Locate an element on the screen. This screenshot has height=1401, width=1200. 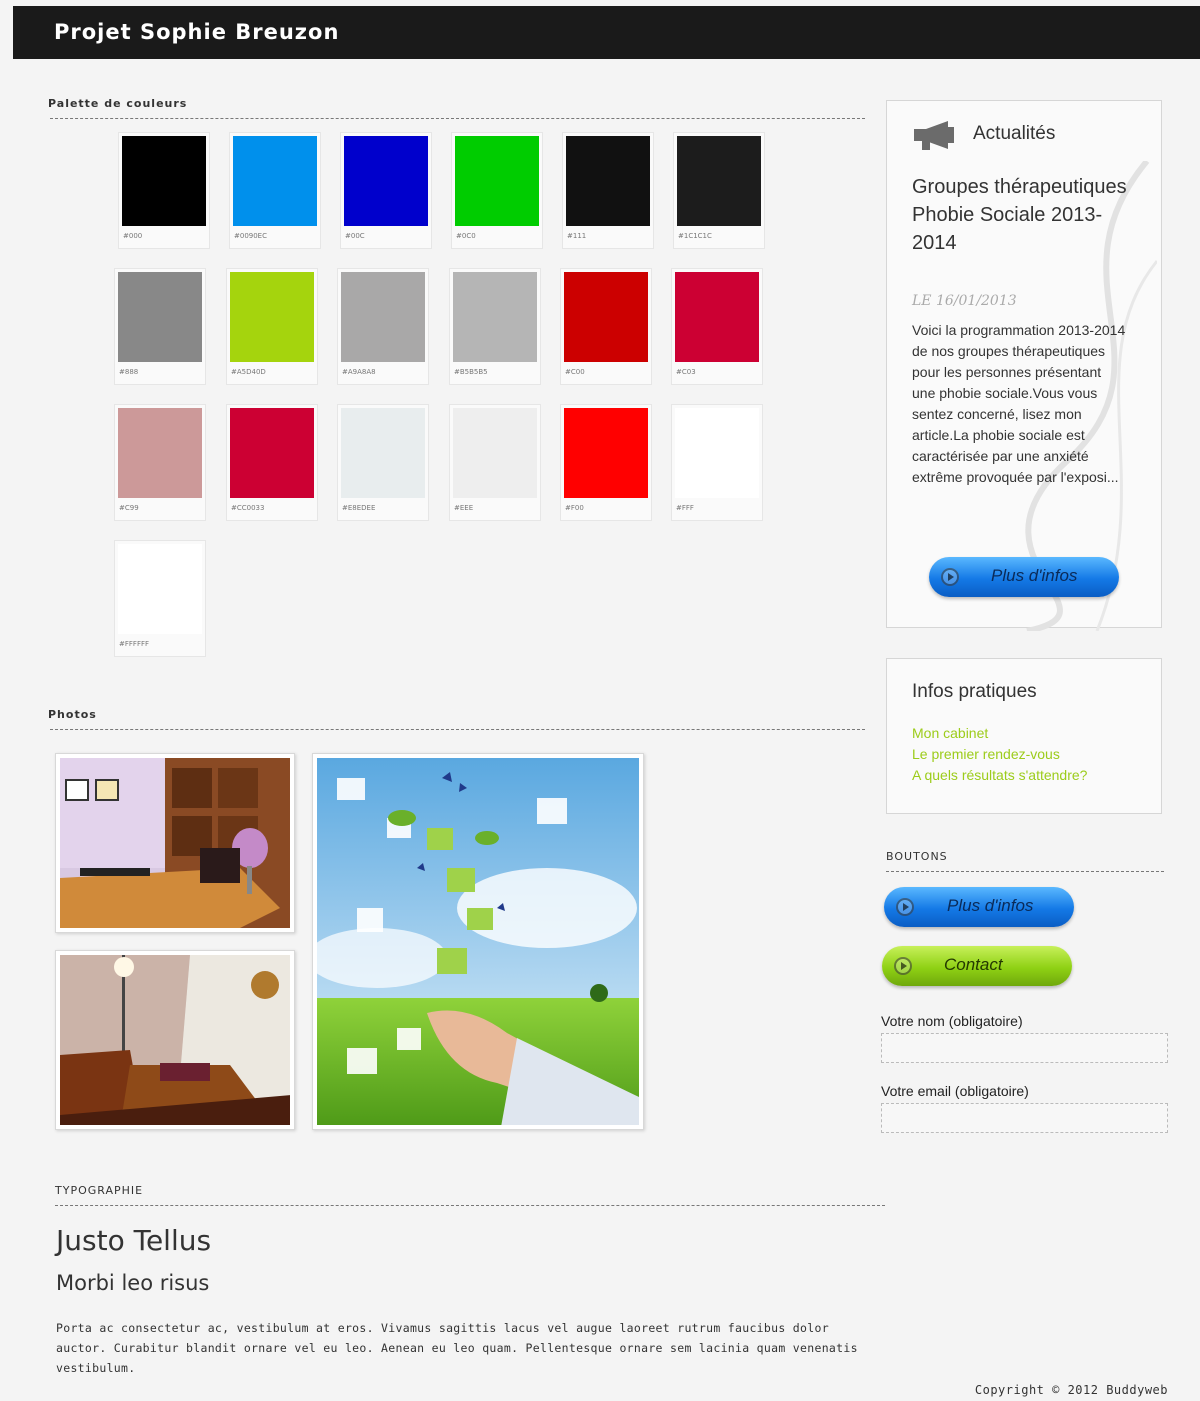
color-swatch: #EEE is located at coordinates (495, 462).